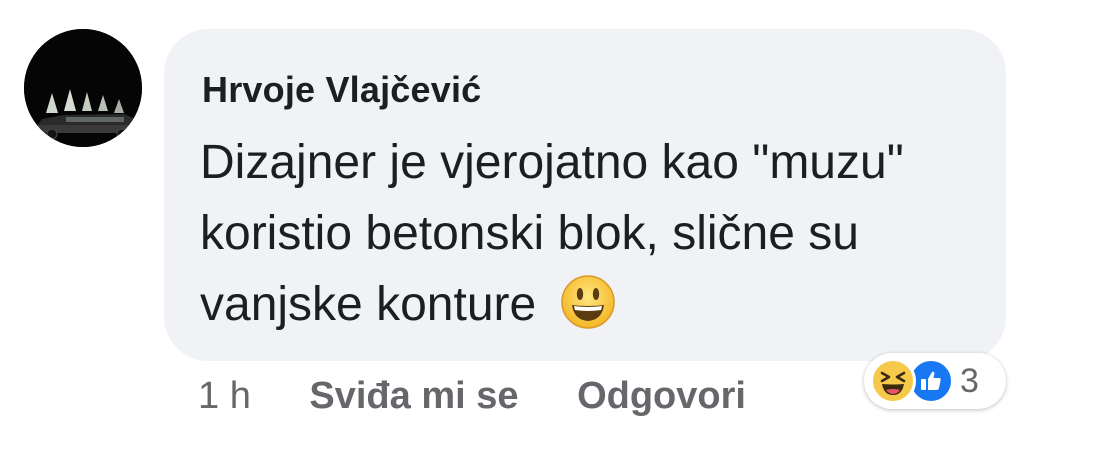 The width and height of the screenshot is (1113, 456). What do you see at coordinates (893, 381) in the screenshot?
I see `haha-reaction-icon` at bounding box center [893, 381].